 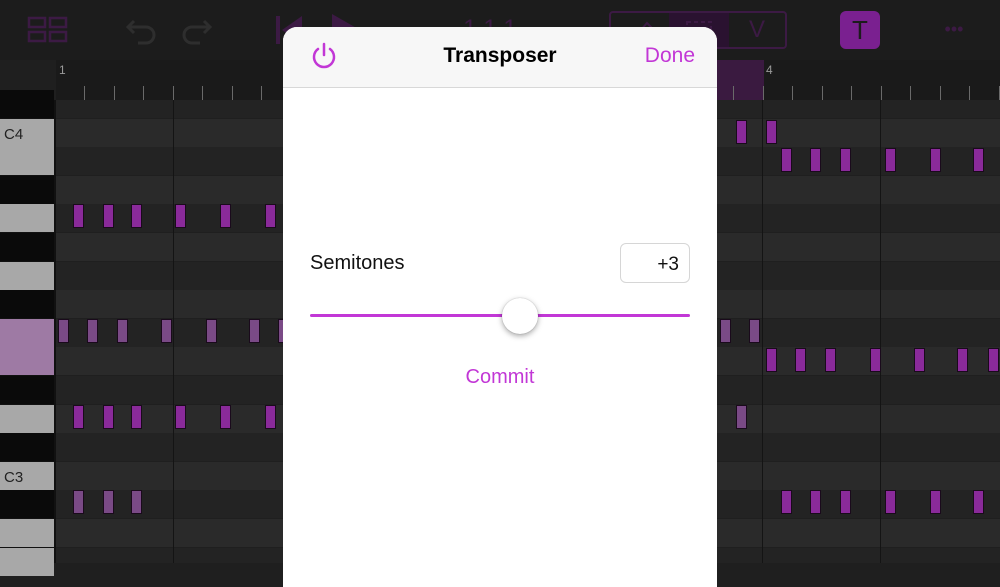 What do you see at coordinates (14, 477) in the screenshot?
I see `c3-label: C3` at bounding box center [14, 477].